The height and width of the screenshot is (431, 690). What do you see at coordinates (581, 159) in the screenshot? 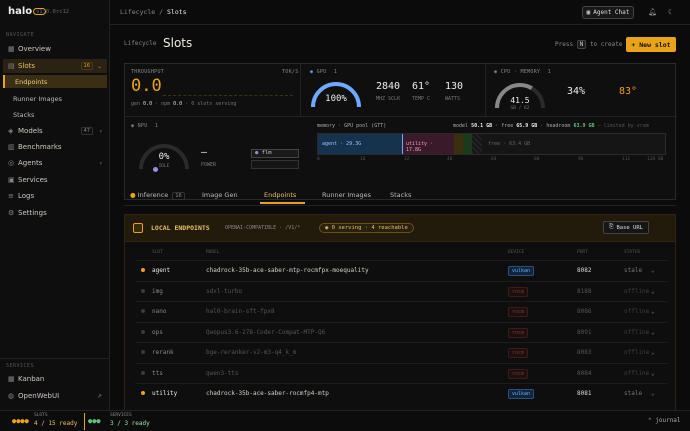
I see `memory-tick: 96` at bounding box center [581, 159].